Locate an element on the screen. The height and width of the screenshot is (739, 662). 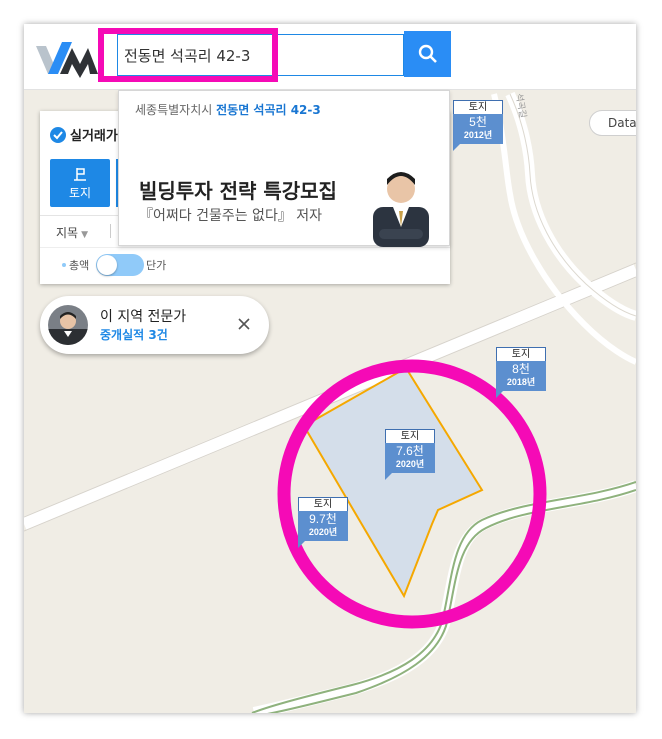
ad-person-image is located at coordinates (400, 205).